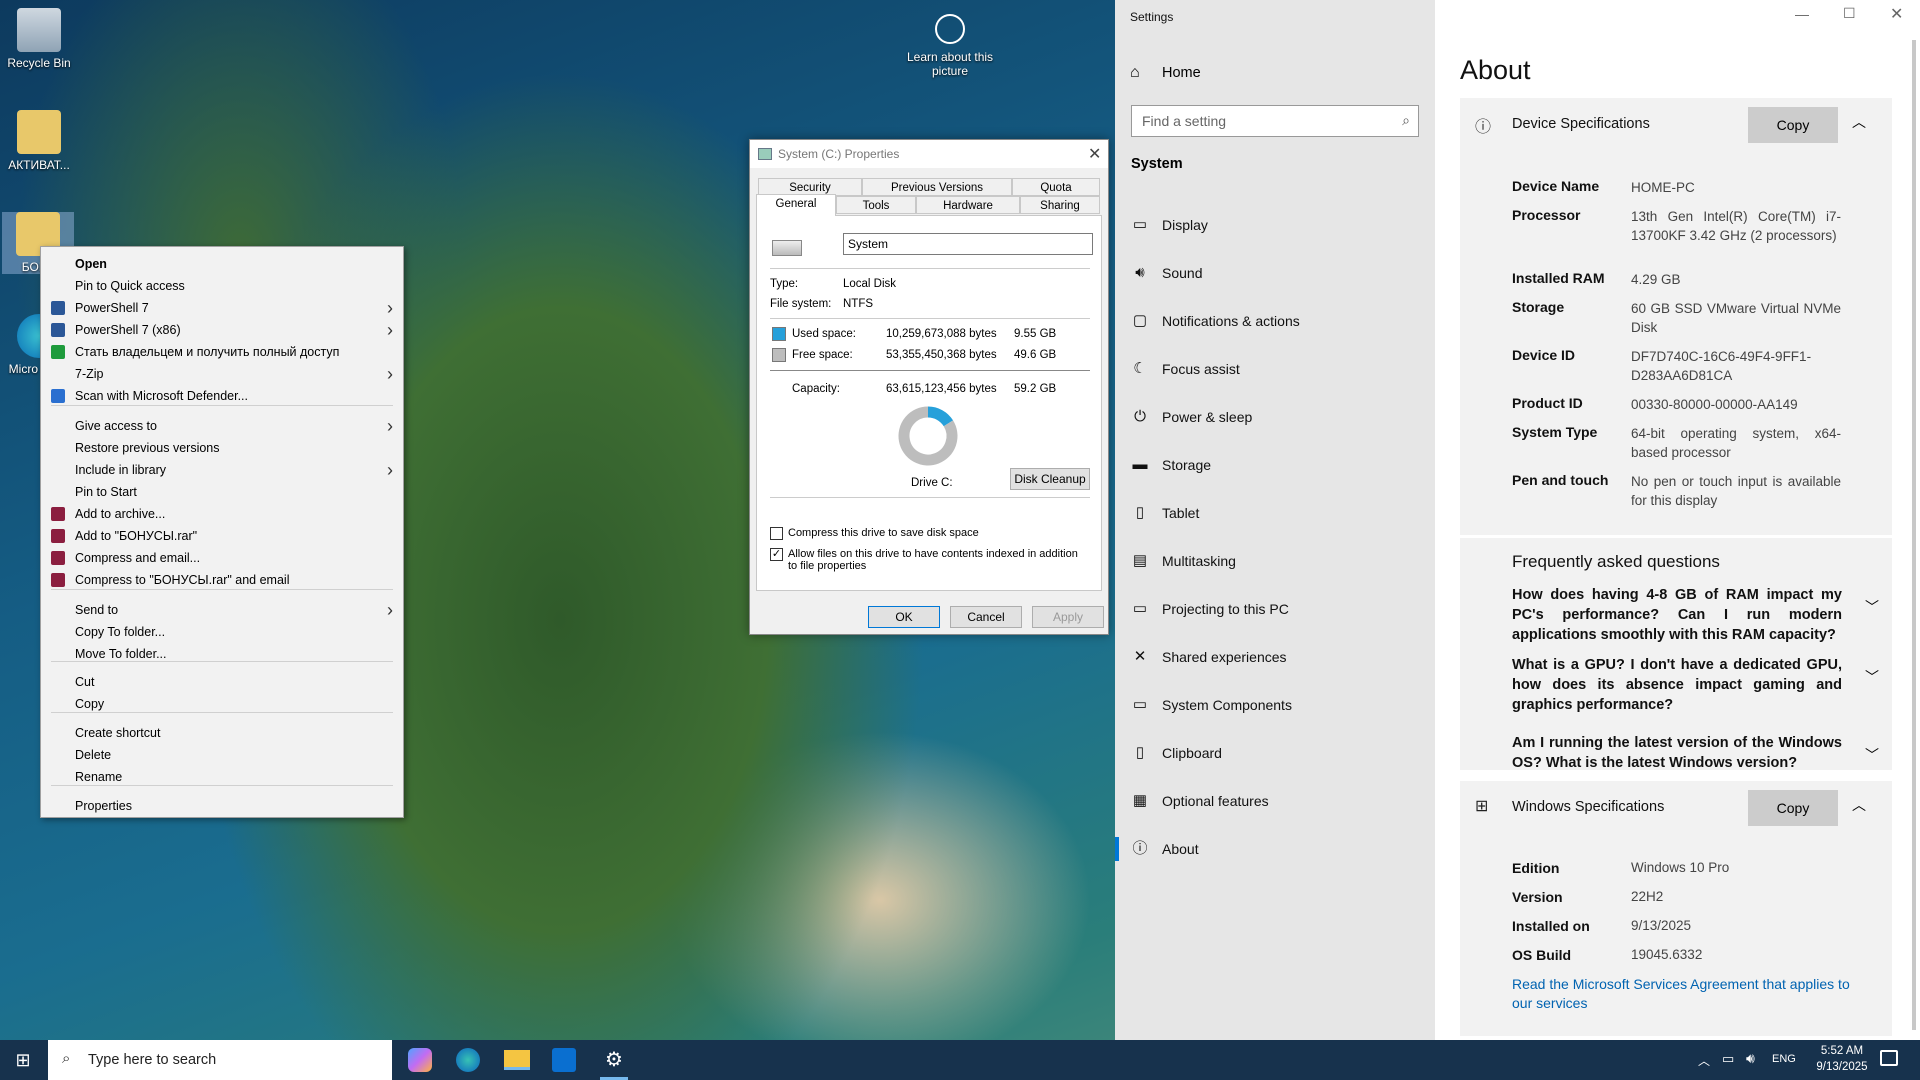  Describe the element at coordinates (1275, 369) in the screenshot. I see `sidebar-item: ☾ Focus assist` at that location.